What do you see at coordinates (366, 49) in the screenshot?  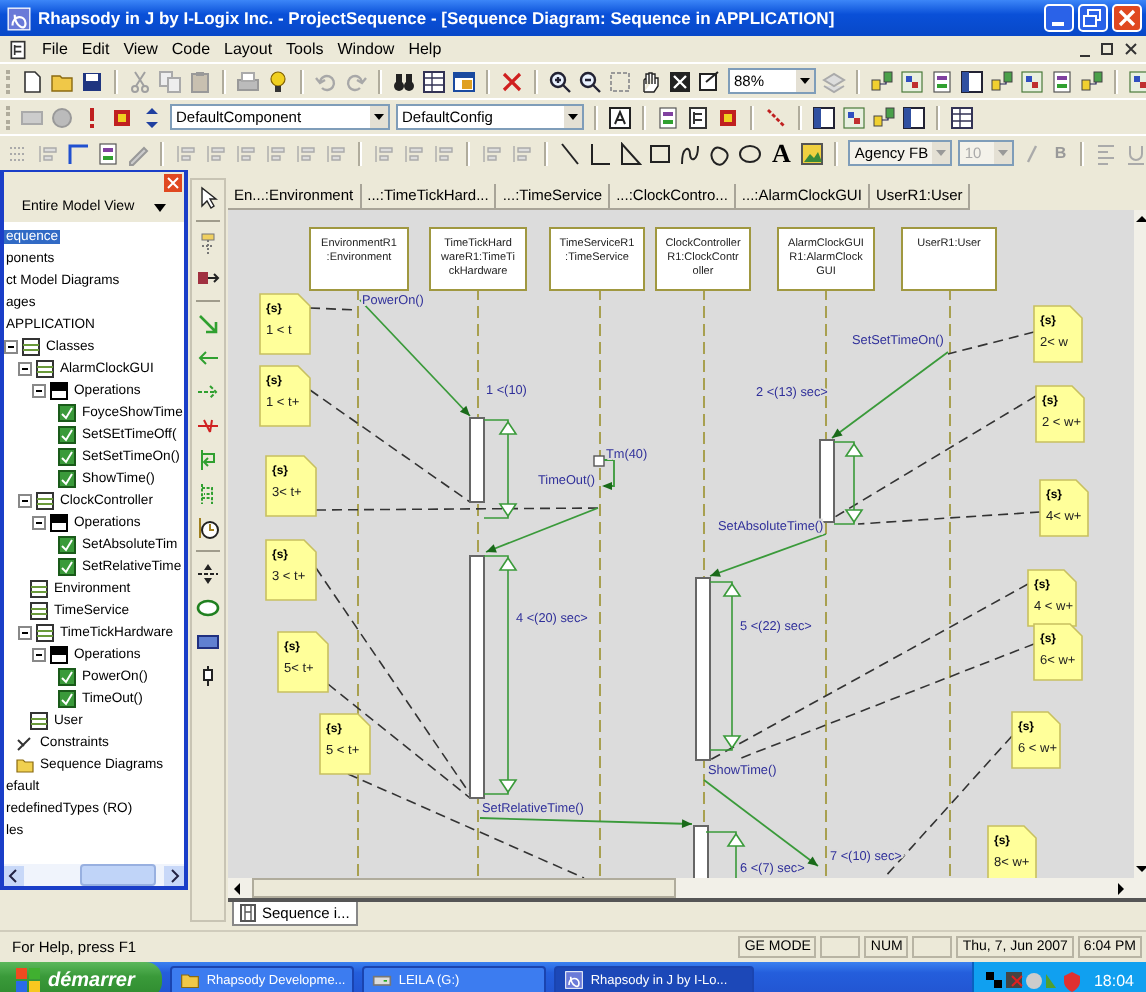 I see `menu-item: Window` at bounding box center [366, 49].